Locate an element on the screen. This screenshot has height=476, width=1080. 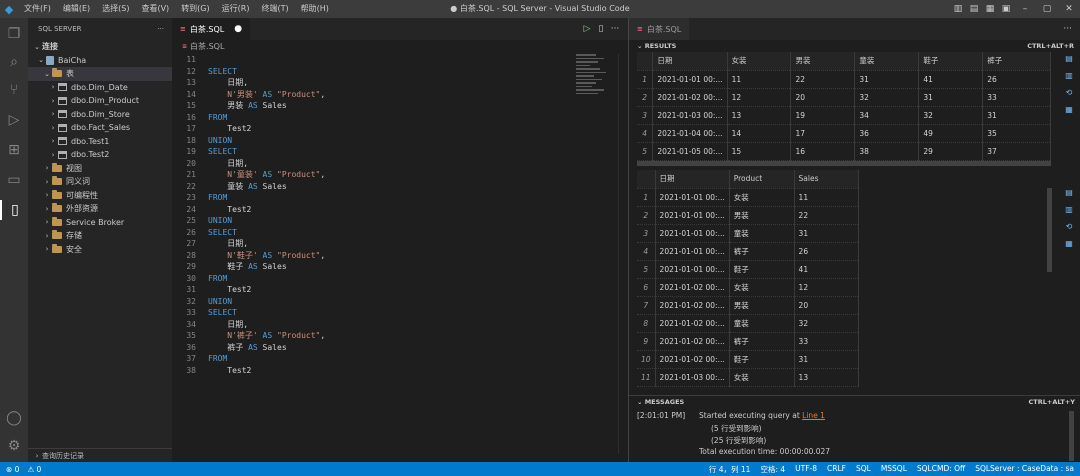
code-line: 31 Test2 is located at coordinates (400, 290).